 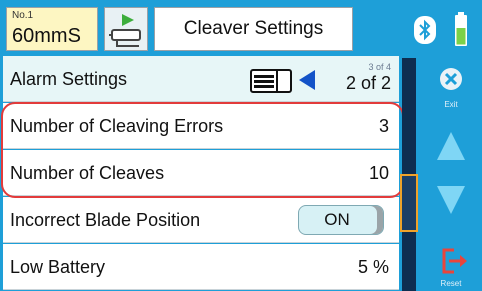 I want to click on list-item-low-battery: Low Battery 5 %, so click(x=201, y=267).